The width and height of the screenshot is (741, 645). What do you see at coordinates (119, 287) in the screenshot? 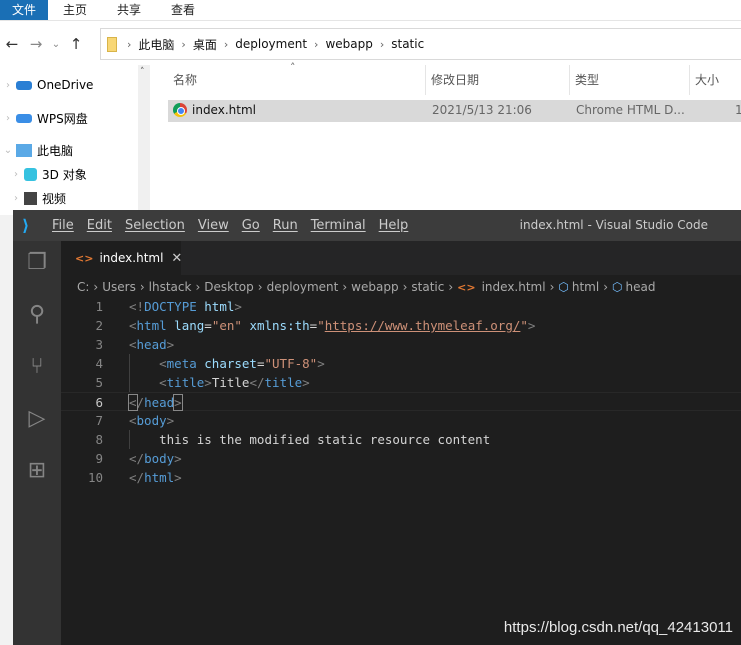
I see `breadcrumb-item: Users` at bounding box center [119, 287].